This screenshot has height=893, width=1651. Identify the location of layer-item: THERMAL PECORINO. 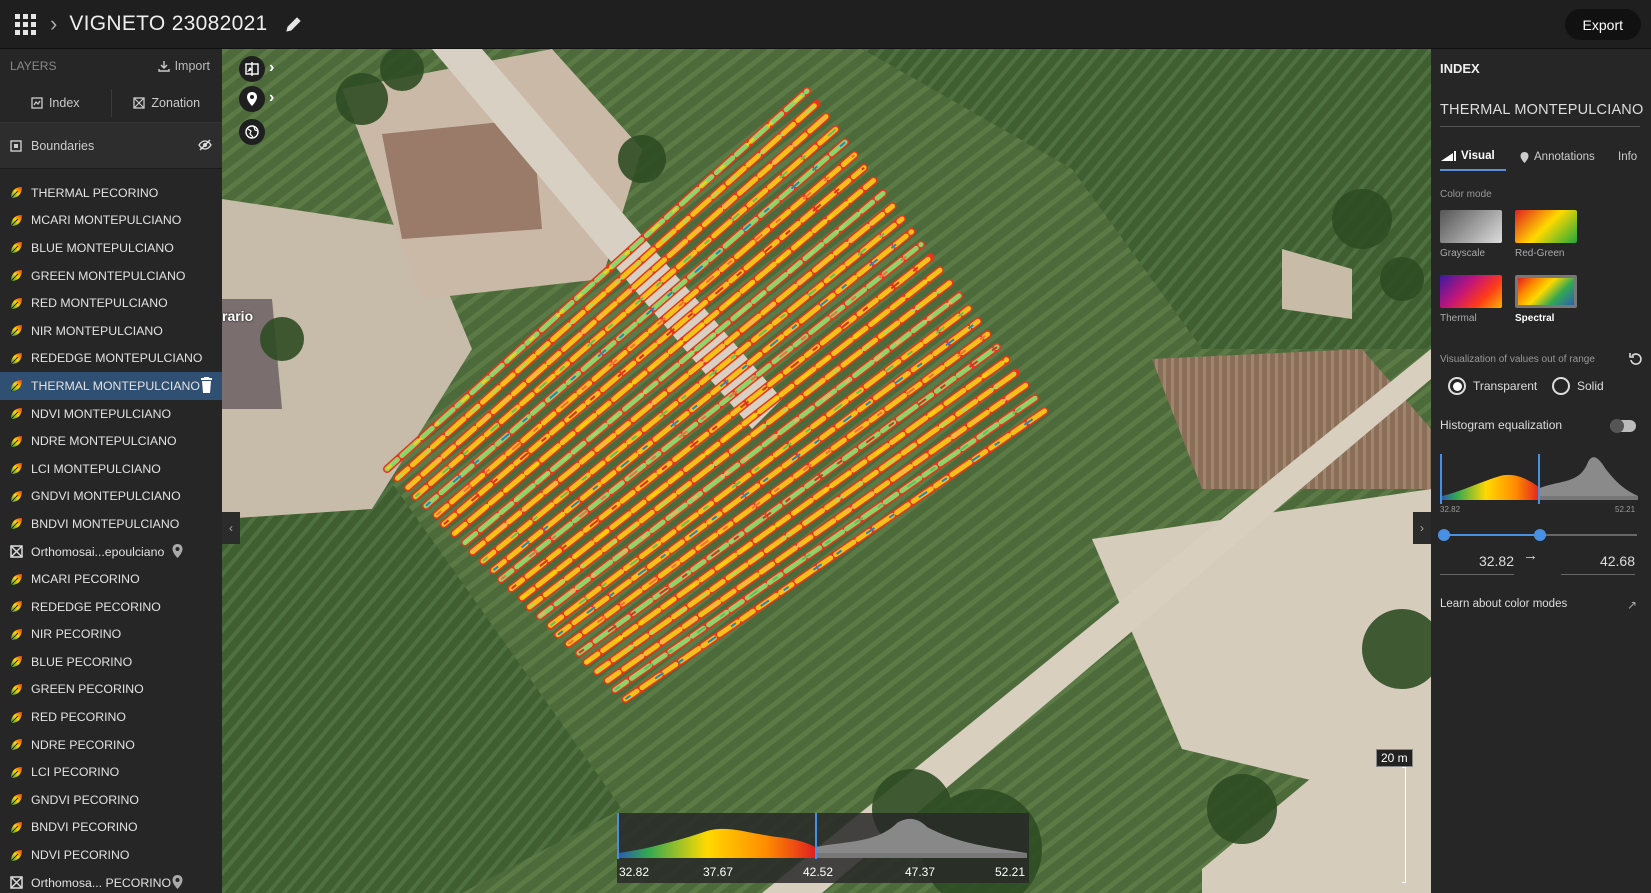
(111, 193).